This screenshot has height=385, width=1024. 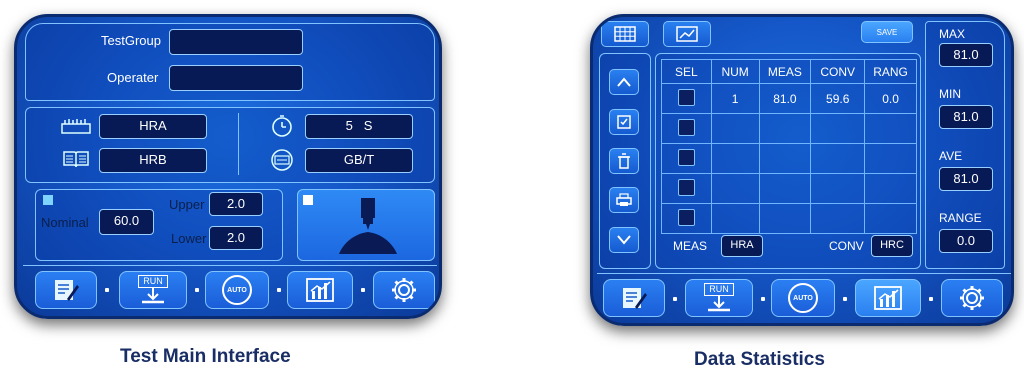 I want to click on tolerance-checkbox, so click(x=48, y=200).